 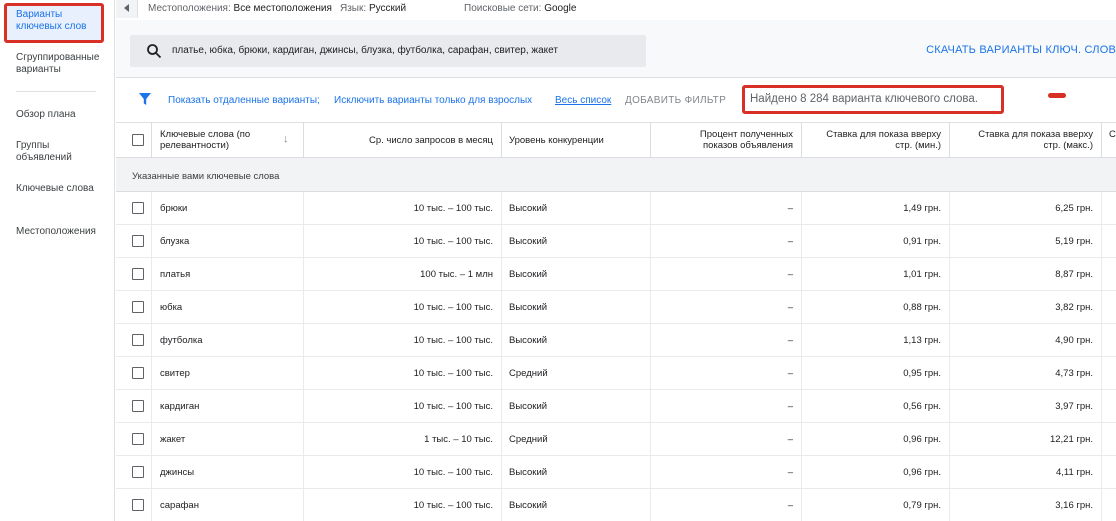 I want to click on sort-arrow-icon: ↓, so click(x=286, y=139).